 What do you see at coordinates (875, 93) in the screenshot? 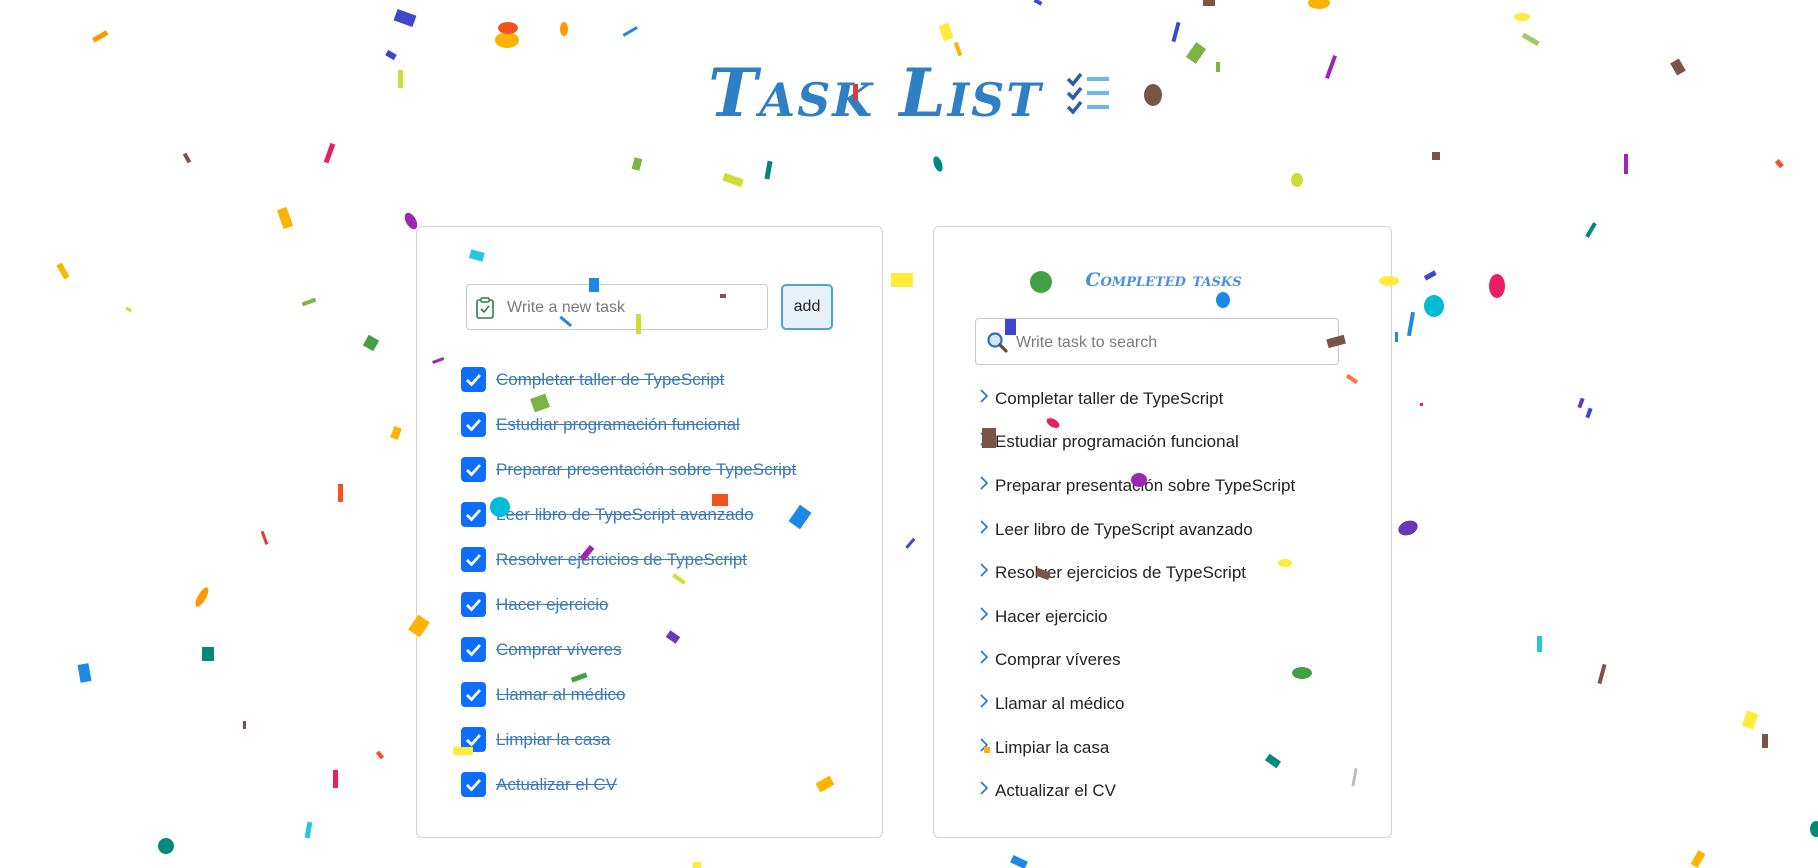
I see `page-title: Task List` at bounding box center [875, 93].